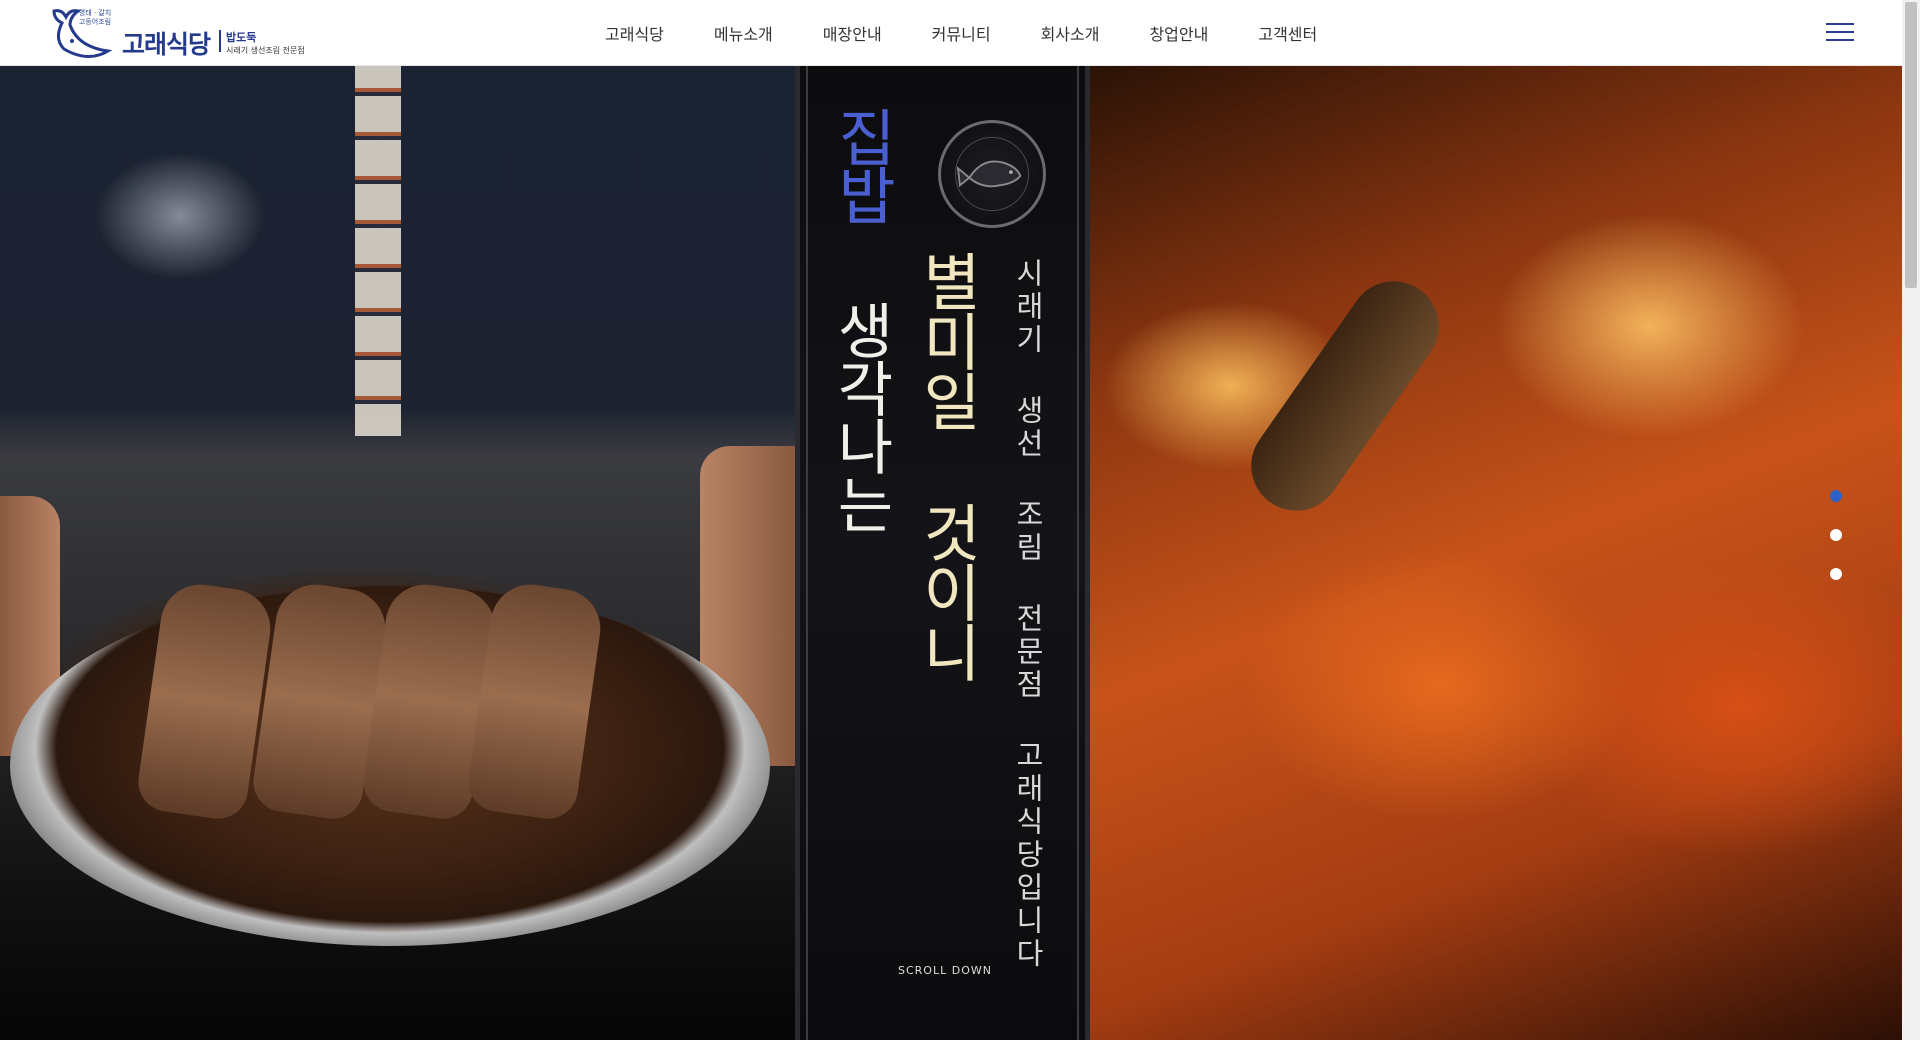 Image resolution: width=1920 pixels, height=1040 pixels. What do you see at coordinates (945, 970) in the screenshot?
I see `scroll-down-label: SCROLL DOWN` at bounding box center [945, 970].